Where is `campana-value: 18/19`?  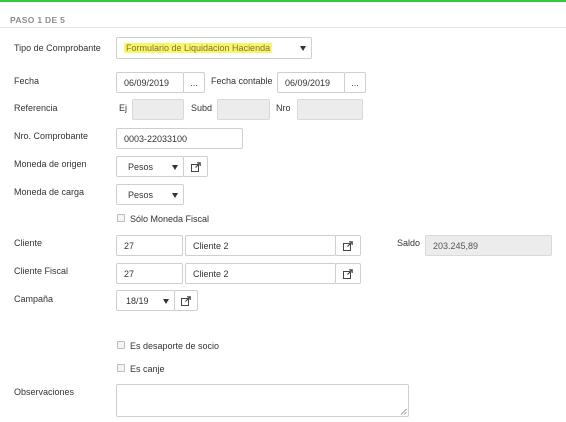 campana-value: 18/19 is located at coordinates (137, 300).